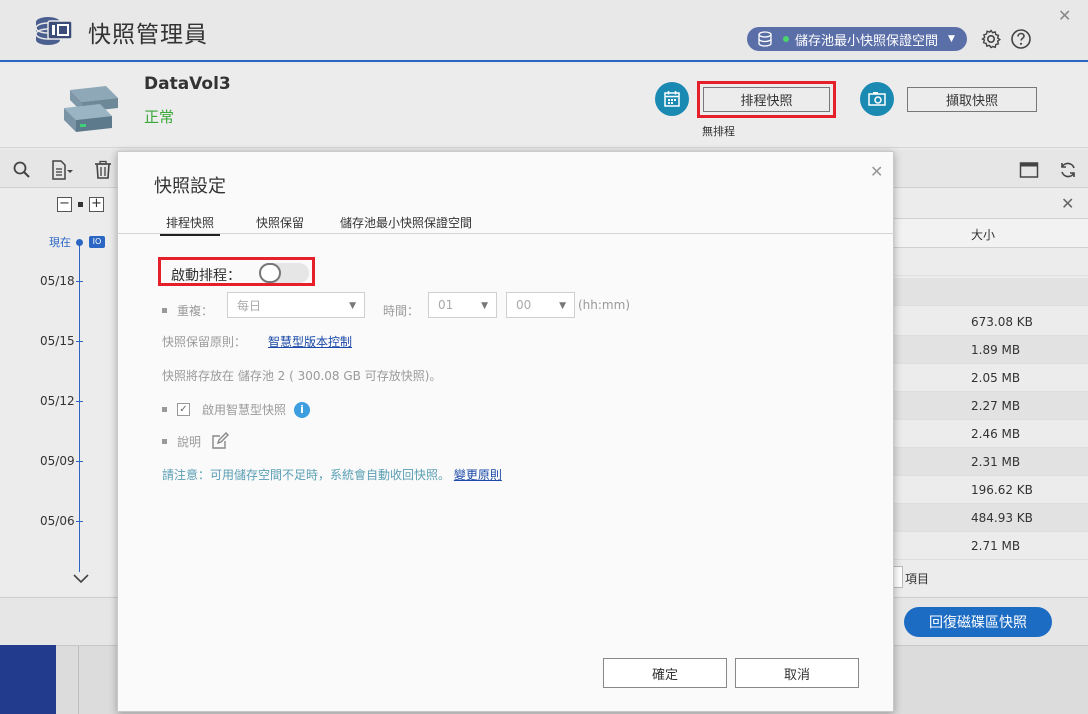 The height and width of the screenshot is (714, 1088). I want to click on tab-snapshot-retention: 快照保留, so click(280, 222).